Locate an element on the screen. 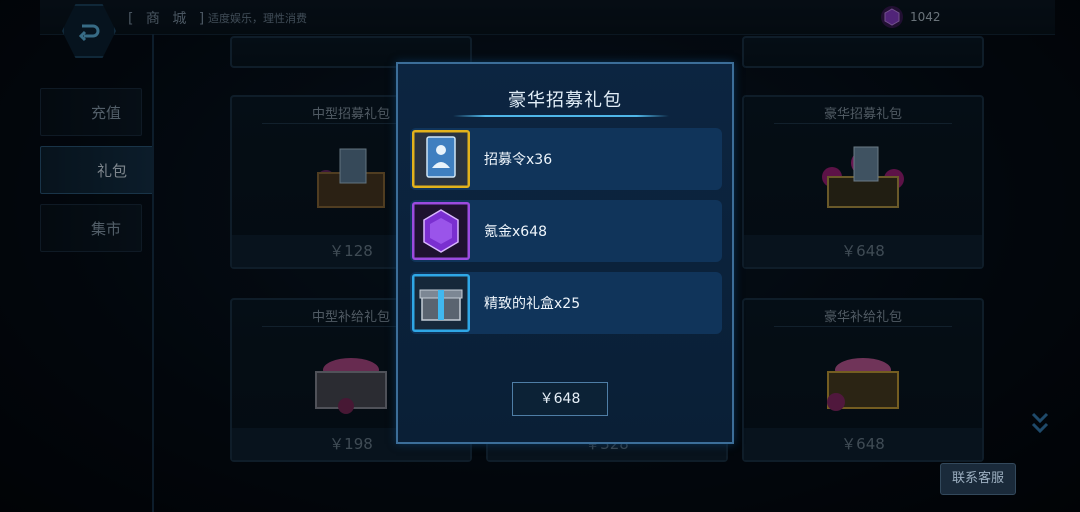 The width and height of the screenshot is (1080, 512). recruit-card-icon is located at coordinates (441, 159).